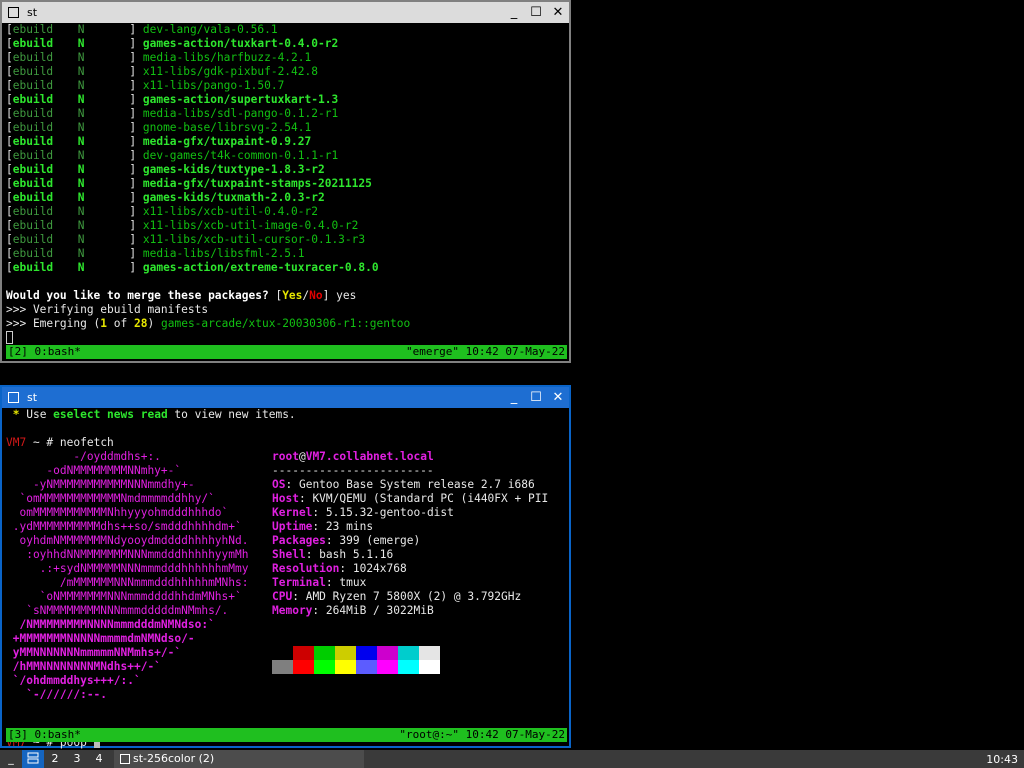 The width and height of the screenshot is (1024, 768). What do you see at coordinates (77, 759) in the screenshot?
I see `workspace-3-button: 3` at bounding box center [77, 759].